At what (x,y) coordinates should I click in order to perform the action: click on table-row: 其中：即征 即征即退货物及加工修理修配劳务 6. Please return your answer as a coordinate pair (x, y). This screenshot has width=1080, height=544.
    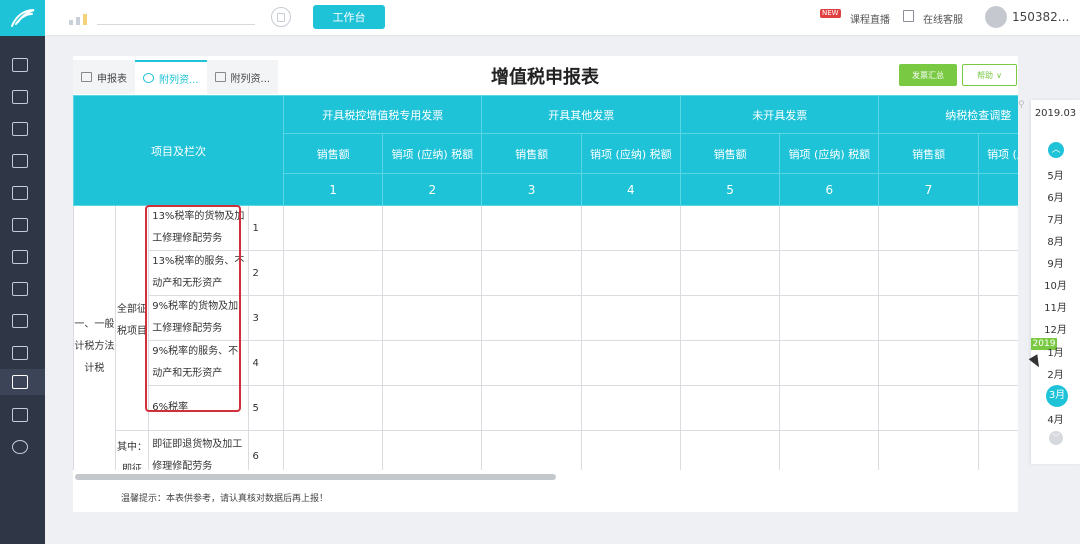
    Looking at the image, I should click on (546, 450).